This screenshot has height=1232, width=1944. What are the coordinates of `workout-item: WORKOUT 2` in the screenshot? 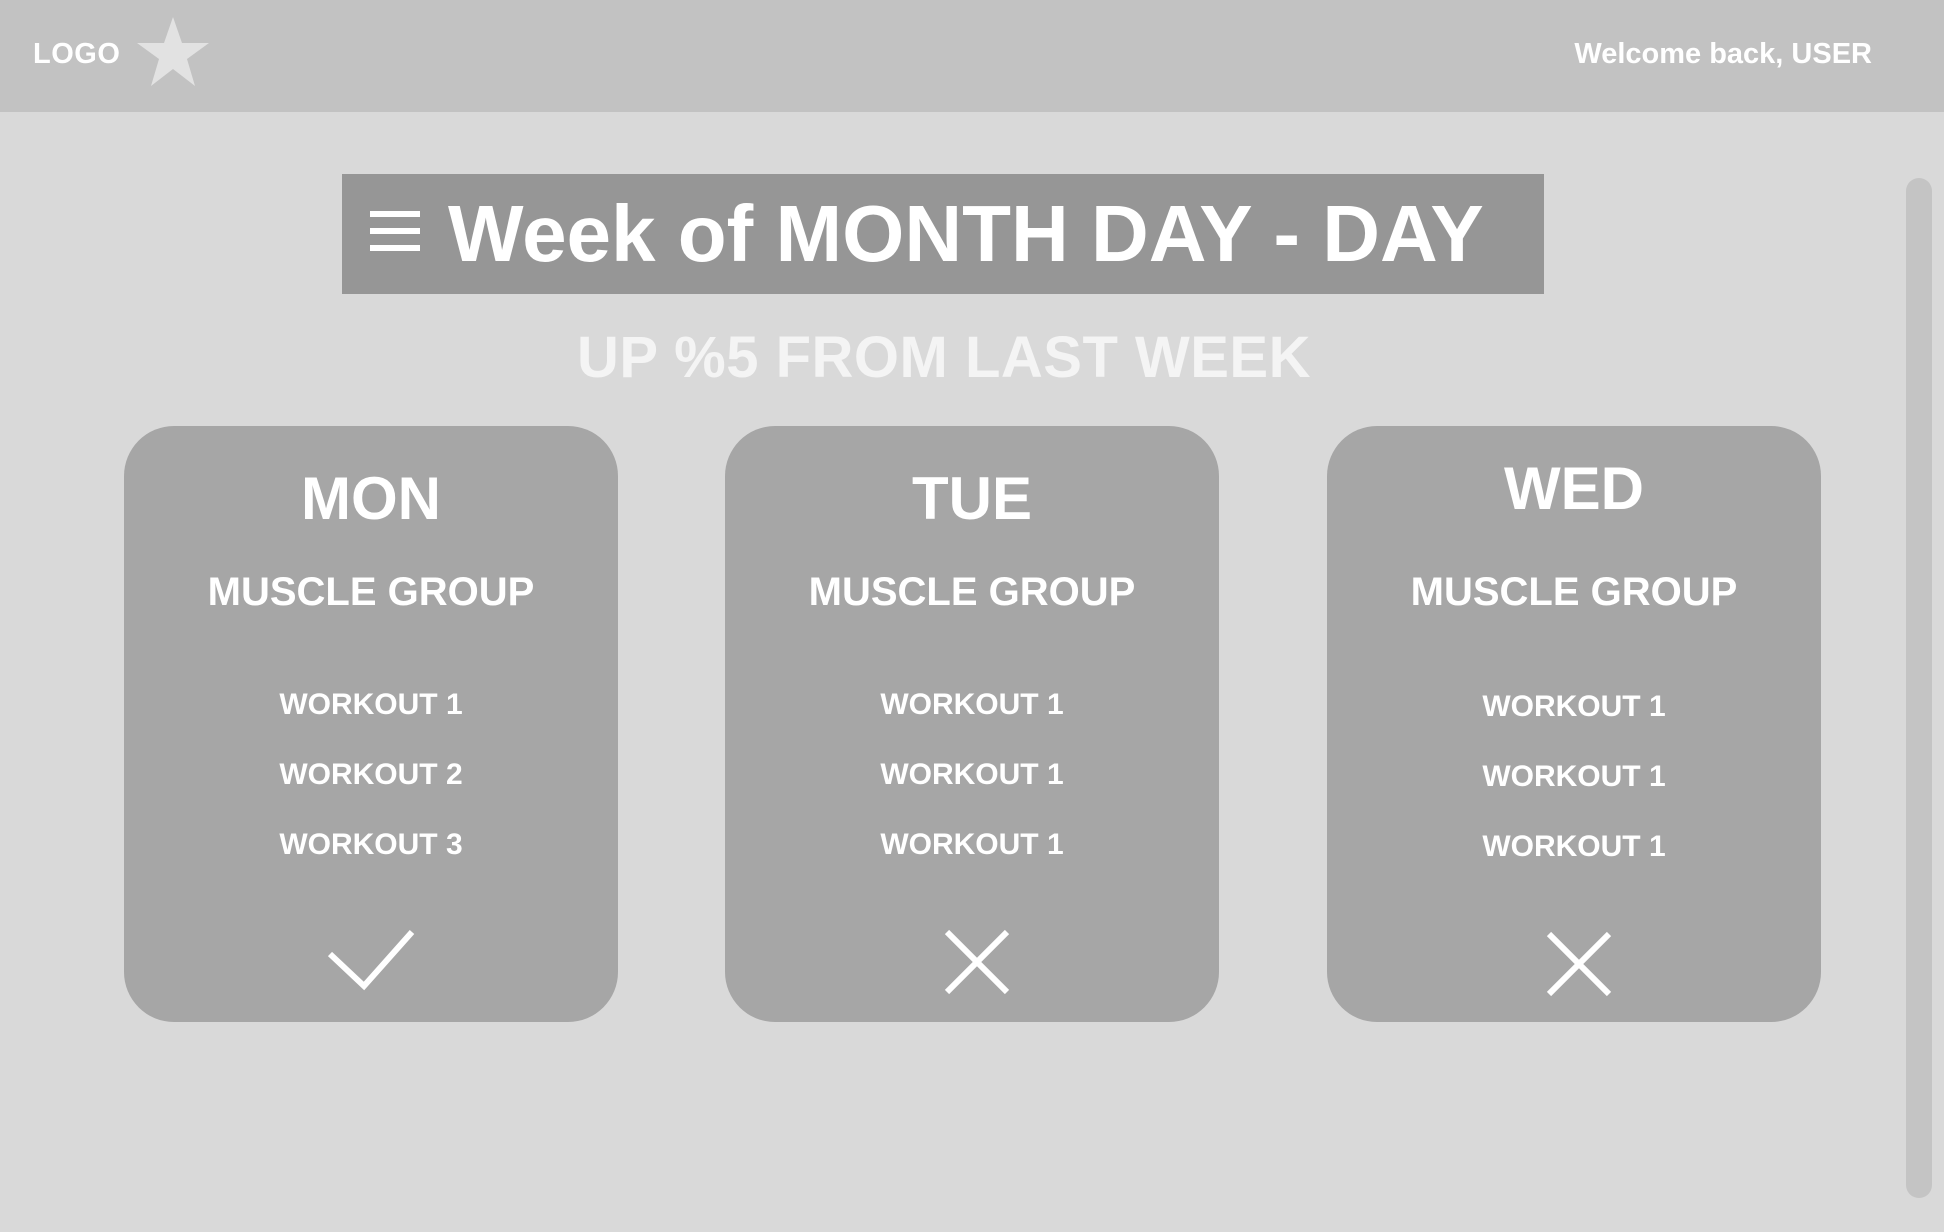 It's located at (371, 793).